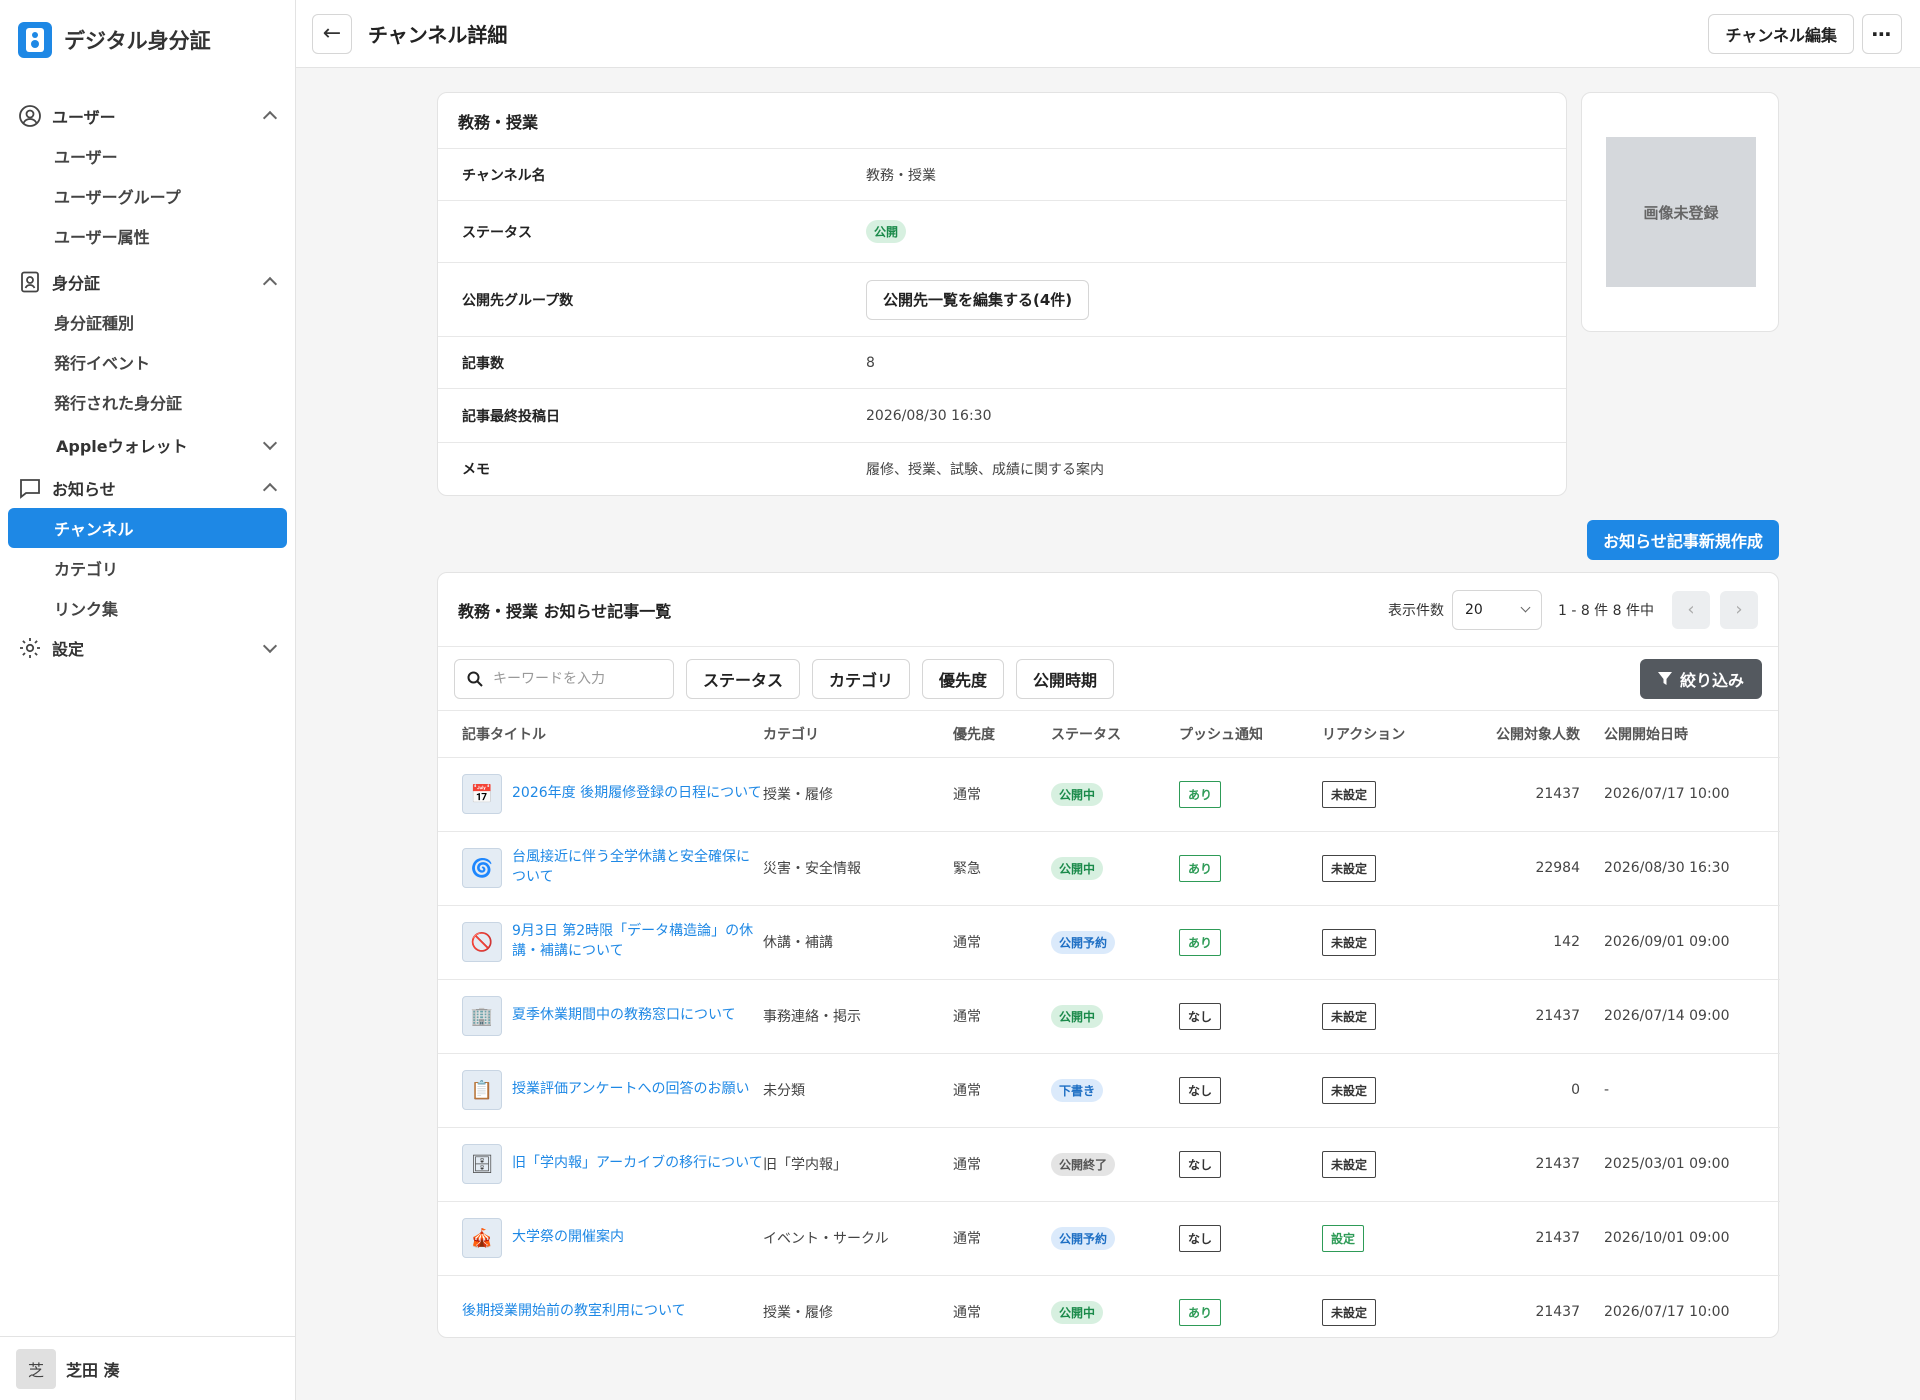  Describe the element at coordinates (901, 175) in the screenshot. I see `detail-value: 教務・授業` at that location.